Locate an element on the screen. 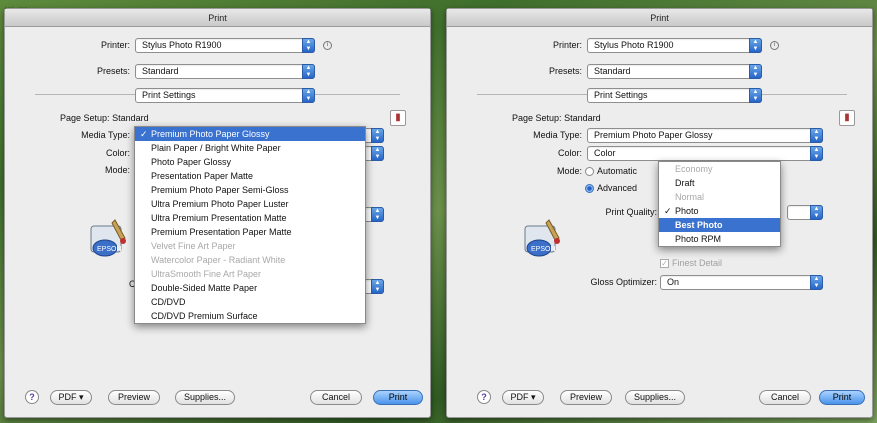 This screenshot has width=877, height=423. media-type-value: Premium Photo Paper Glossy is located at coordinates (653, 135).